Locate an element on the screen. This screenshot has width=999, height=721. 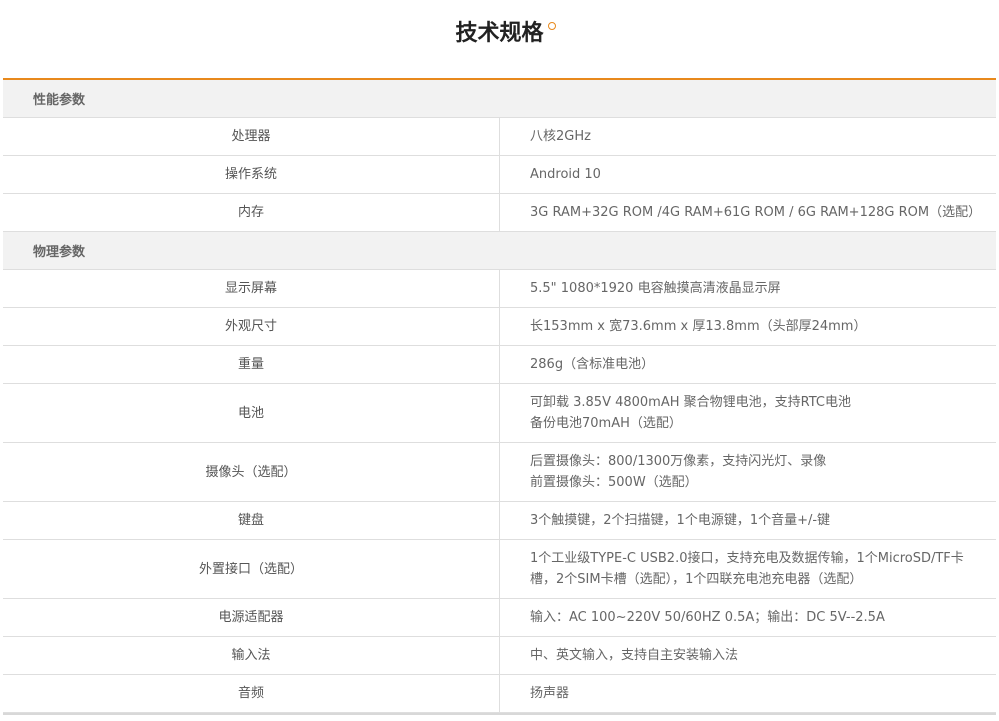
table-row: 重量 286g（含标准电池） is located at coordinates (499, 364).